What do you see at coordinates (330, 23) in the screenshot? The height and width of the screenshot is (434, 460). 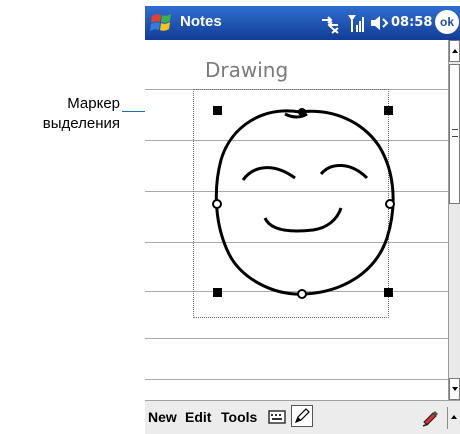 I see `connectivity-icon` at bounding box center [330, 23].